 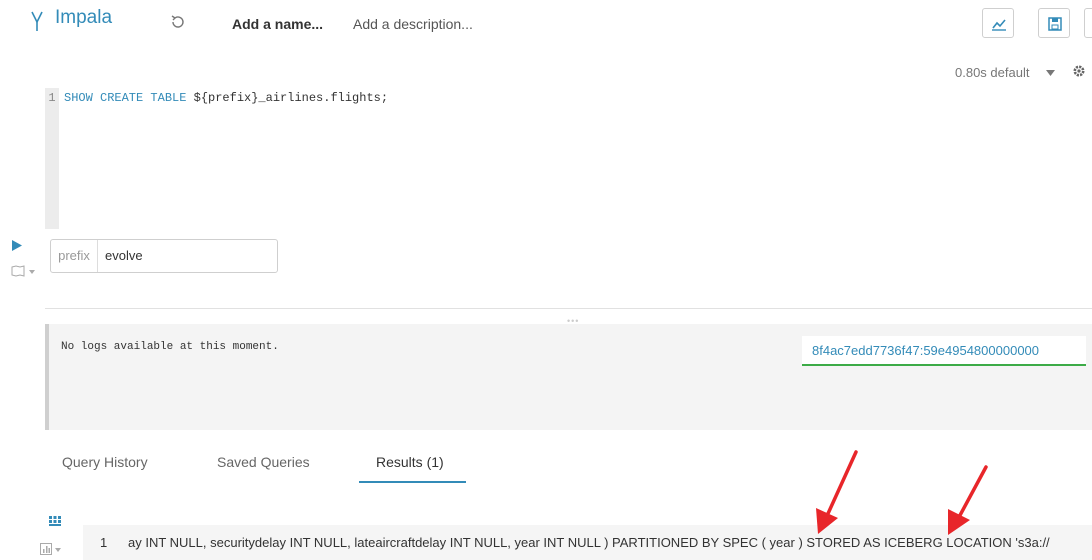 What do you see at coordinates (263, 462) in the screenshot?
I see `tab-saved-queries: Saved Queries` at bounding box center [263, 462].